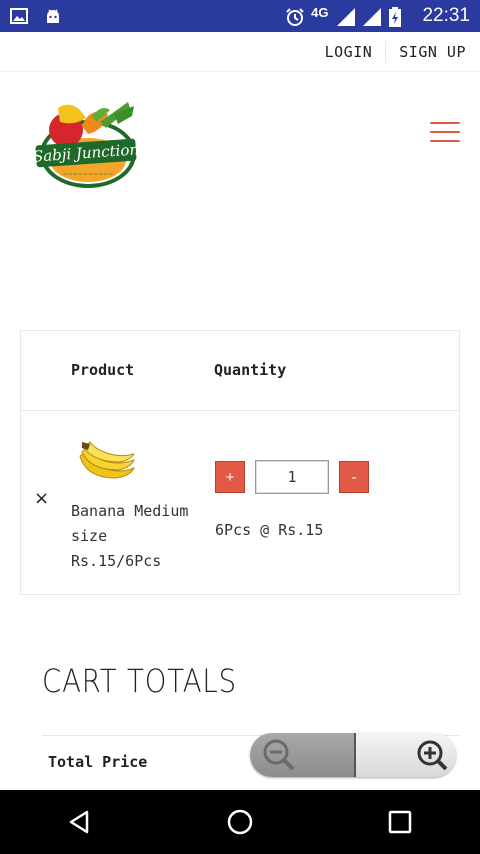  I want to click on top-links-bar: LOGIN SIGN UP, so click(240, 52).